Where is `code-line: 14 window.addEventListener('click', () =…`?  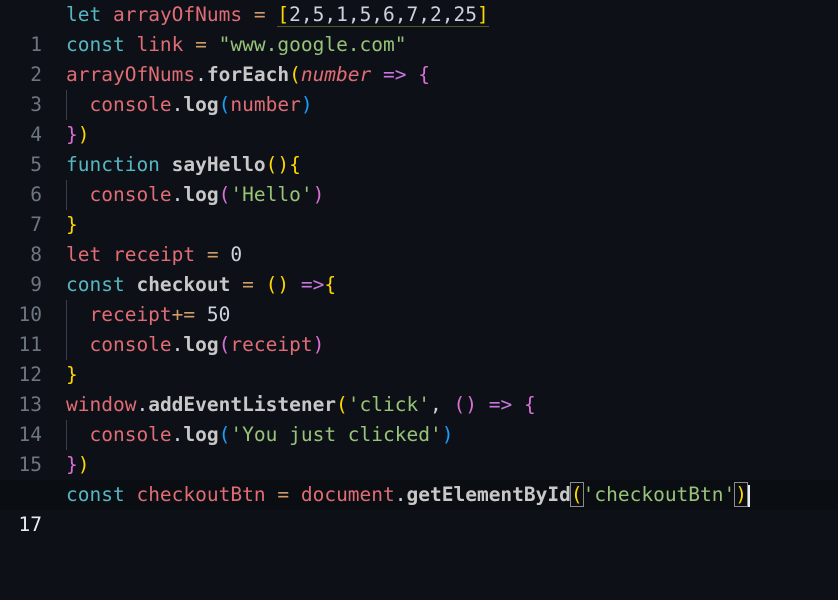 code-line: 14 window.addEventListener('click', () =… is located at coordinates (419, 418).